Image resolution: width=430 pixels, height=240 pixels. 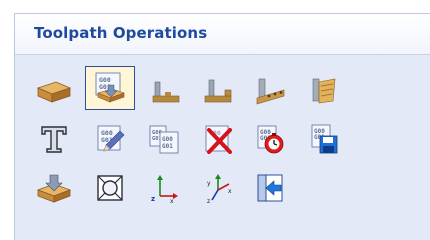 I want to click on svg-text: G00, so click(x=167, y=139).